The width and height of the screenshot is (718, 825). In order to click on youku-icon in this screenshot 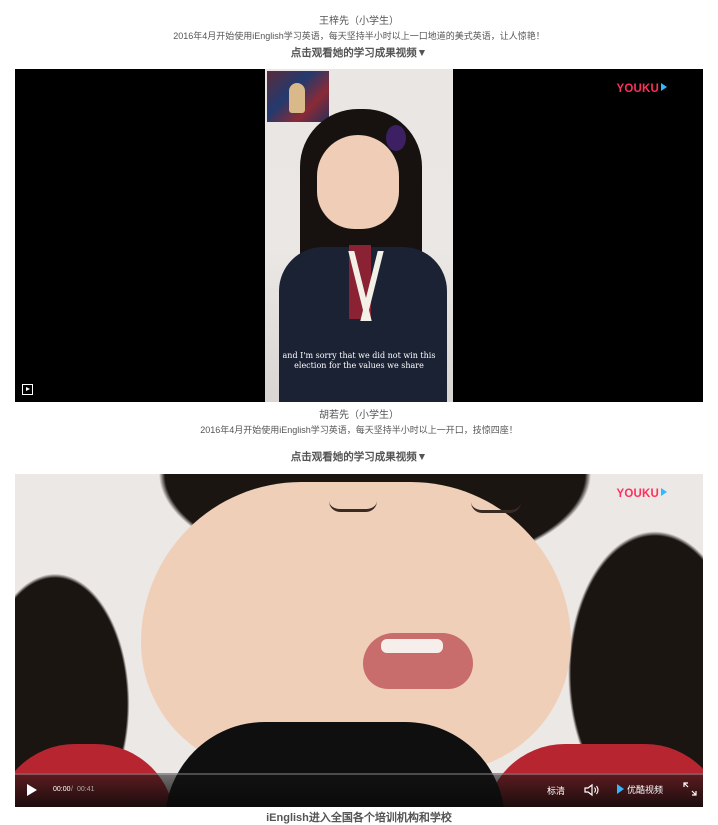, I will do `click(620, 789)`.